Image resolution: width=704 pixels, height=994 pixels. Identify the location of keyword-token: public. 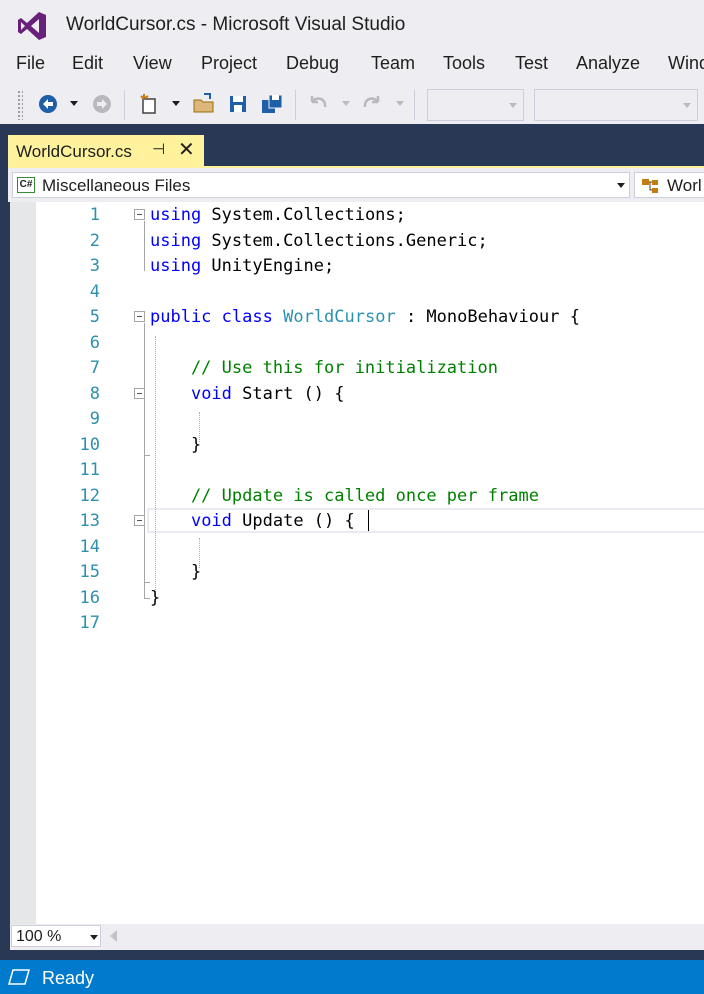
(181, 317).